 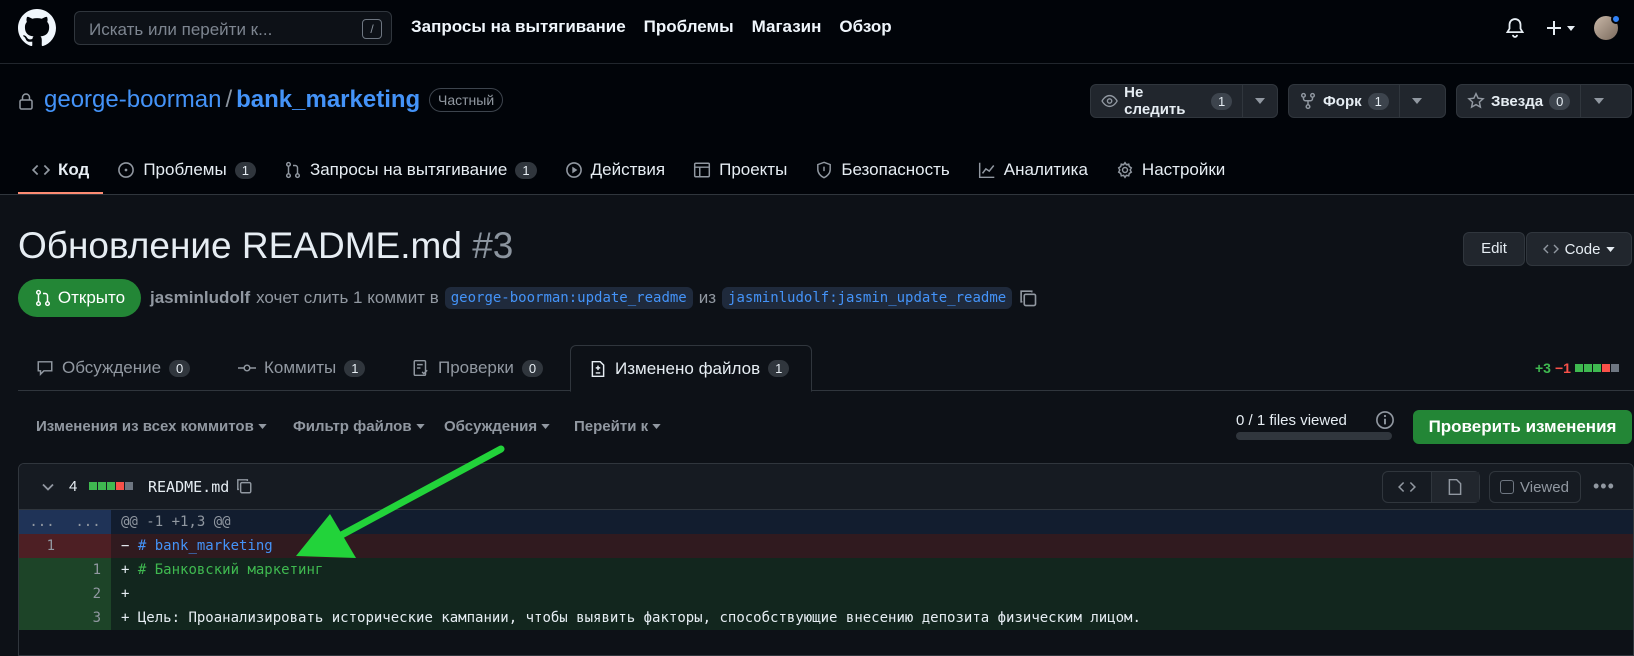 What do you see at coordinates (617, 426) in the screenshot?
I see `jump-to-dropdown: Перейти к` at bounding box center [617, 426].